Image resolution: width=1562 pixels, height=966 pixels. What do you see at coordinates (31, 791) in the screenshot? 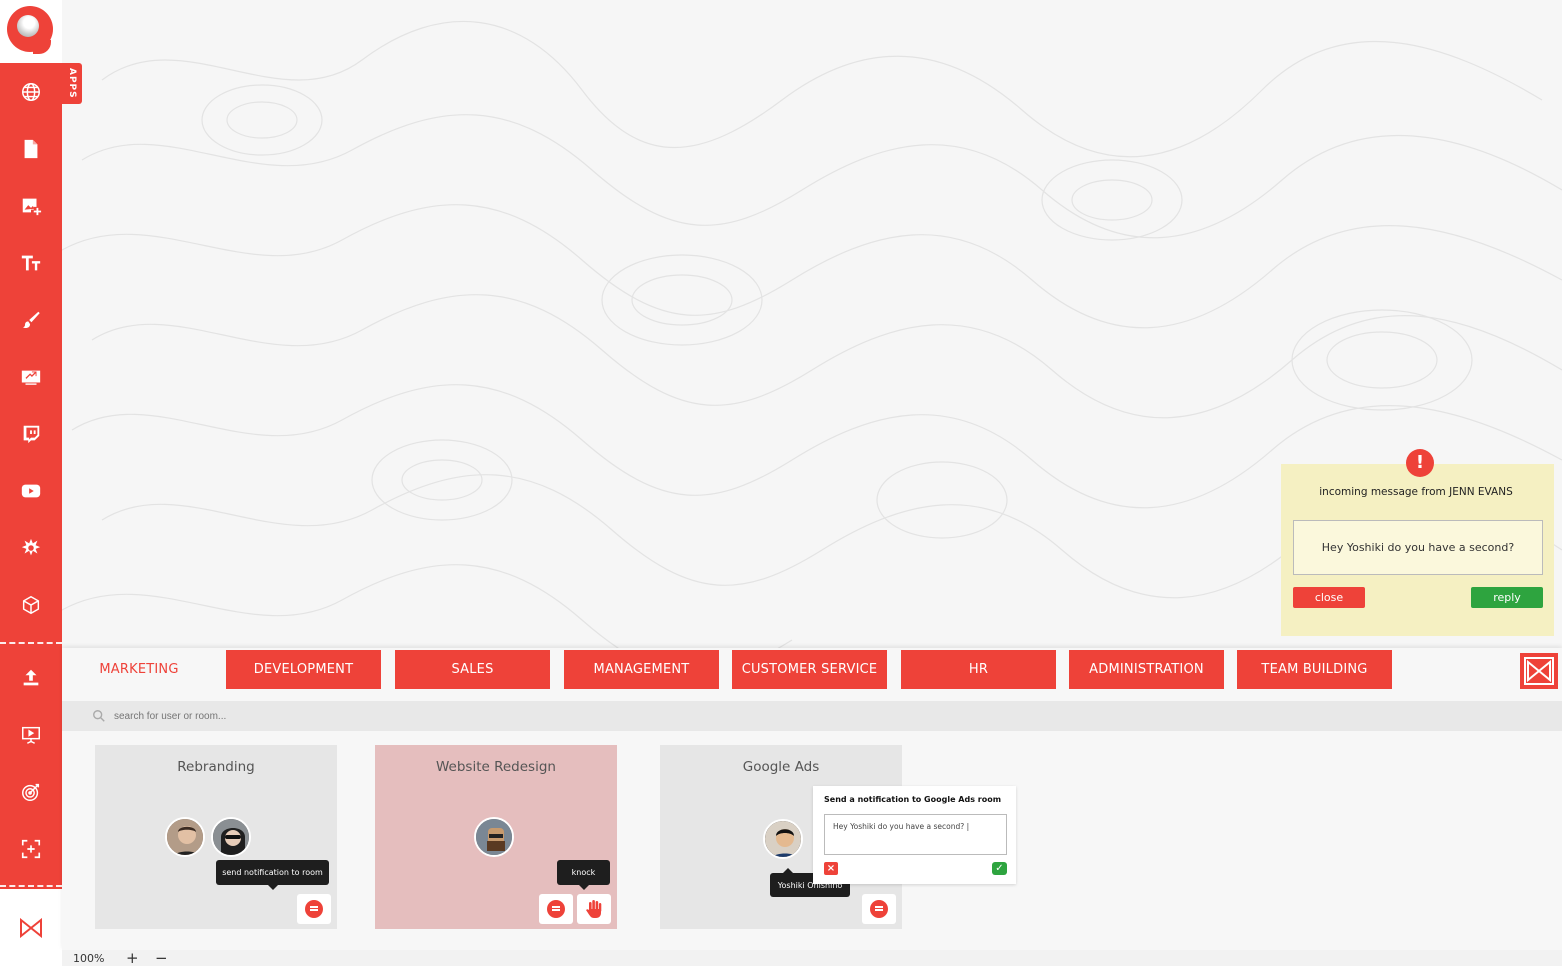
I see `target-icon` at bounding box center [31, 791].